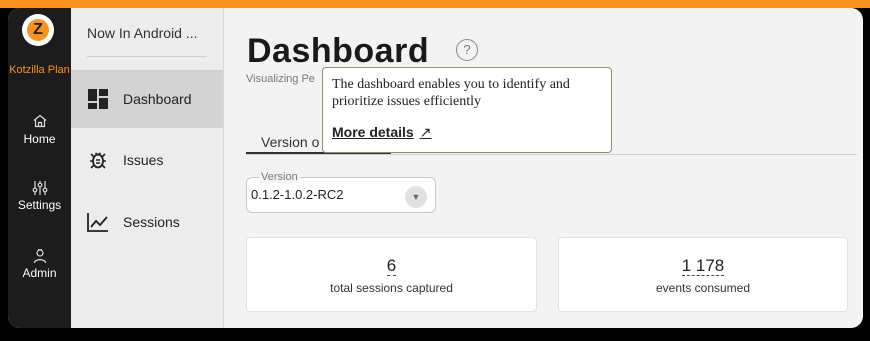 The width and height of the screenshot is (870, 341). Describe the element at coordinates (147, 56) in the screenshot. I see `nav-divider` at that location.